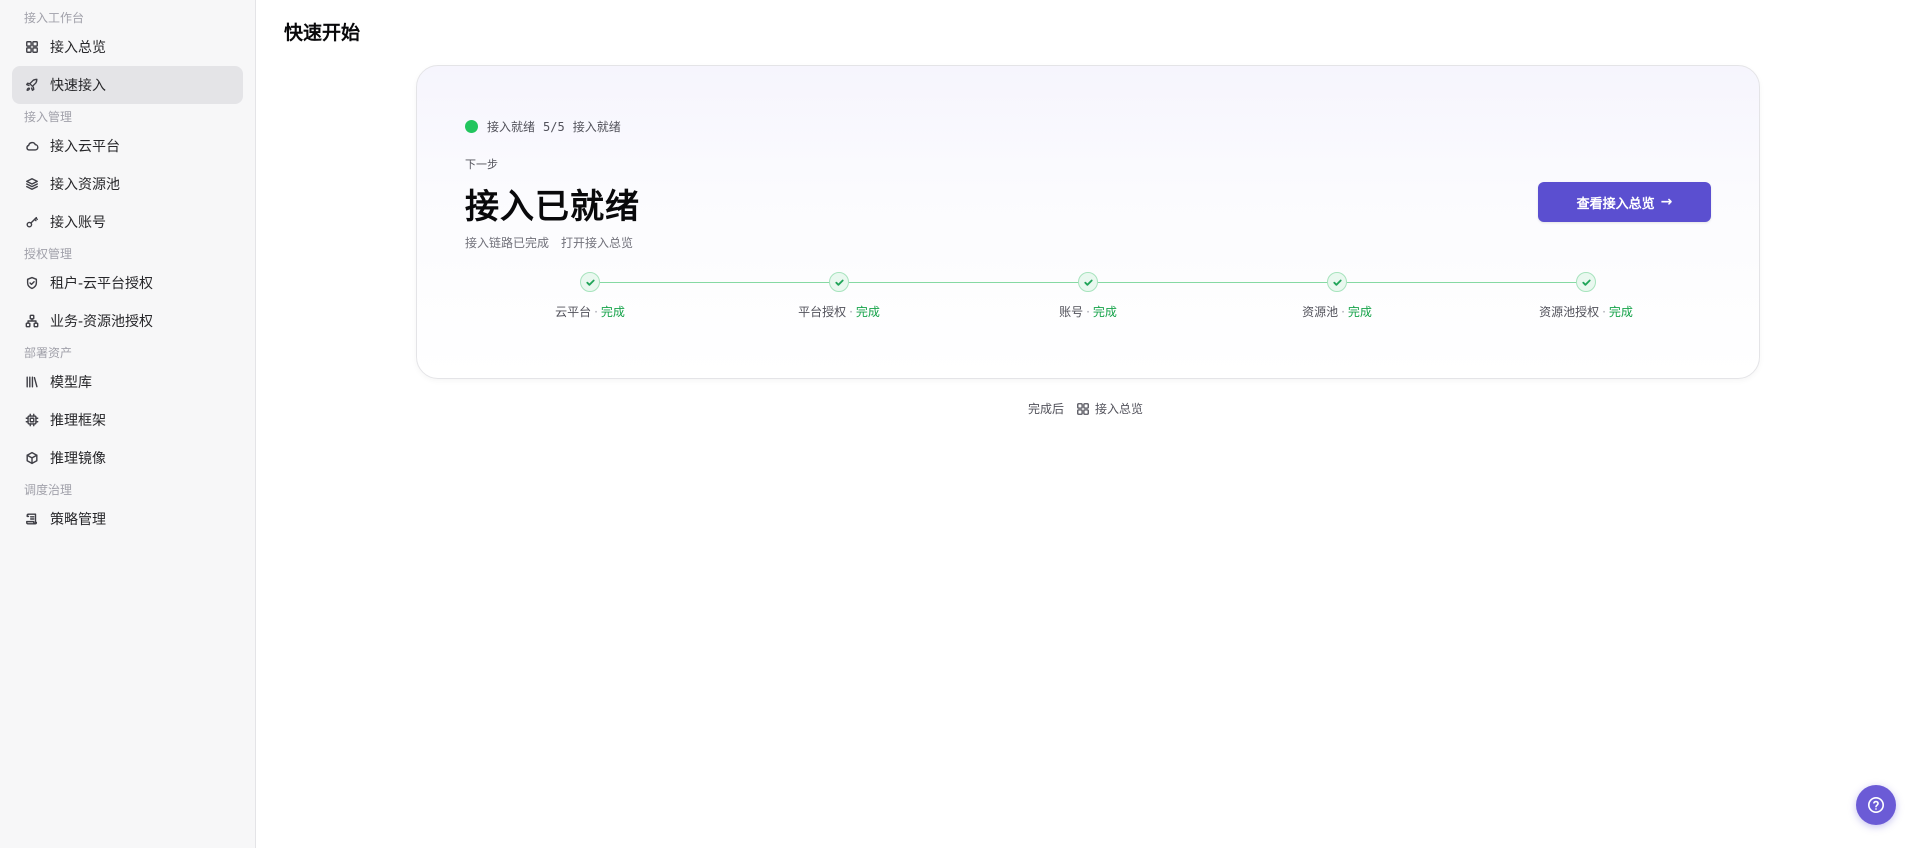  Describe the element at coordinates (85, 185) in the screenshot. I see `sidebar-item-label: 接入资源池` at that location.